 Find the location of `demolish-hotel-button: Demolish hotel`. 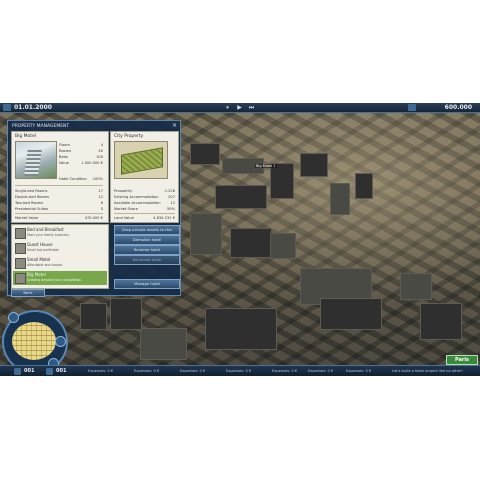

demolish-hotel-button: Demolish hotel is located at coordinates (147, 240).